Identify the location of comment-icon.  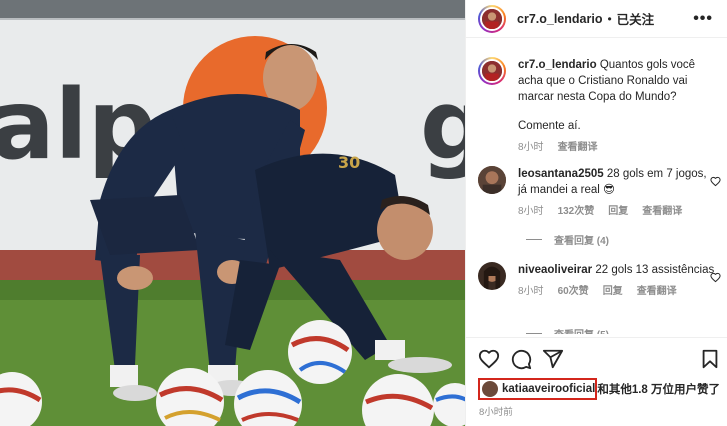
(521, 359).